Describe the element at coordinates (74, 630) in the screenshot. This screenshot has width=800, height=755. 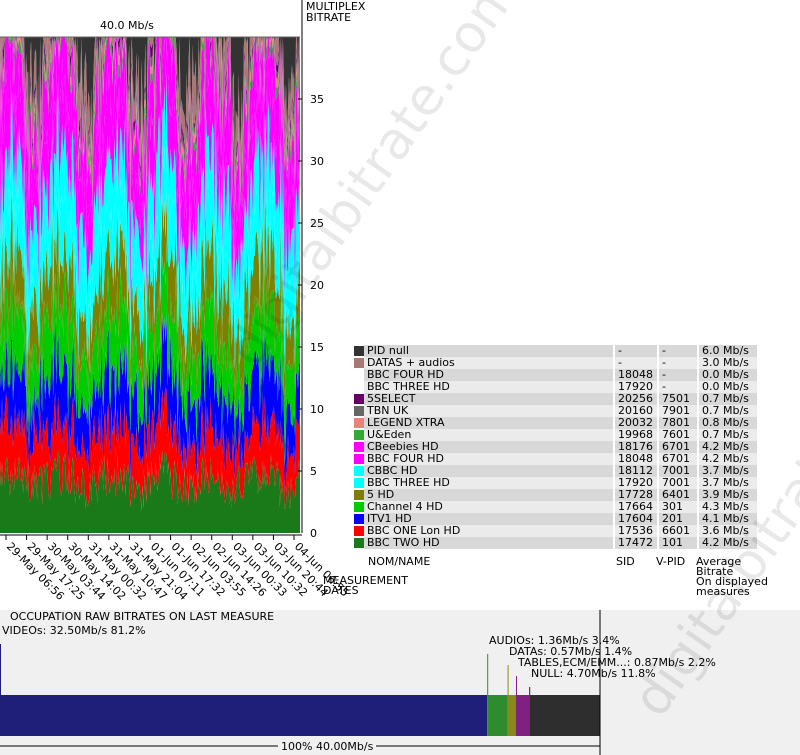
I see `seg-label-videos: VIDEOs: 32.50Mb/s 81.2%` at that location.